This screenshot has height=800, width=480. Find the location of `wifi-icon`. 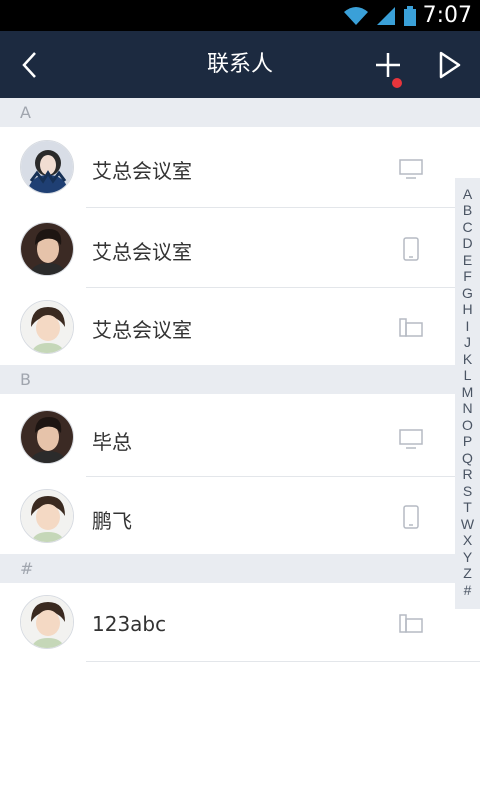

wifi-icon is located at coordinates (355, 15).